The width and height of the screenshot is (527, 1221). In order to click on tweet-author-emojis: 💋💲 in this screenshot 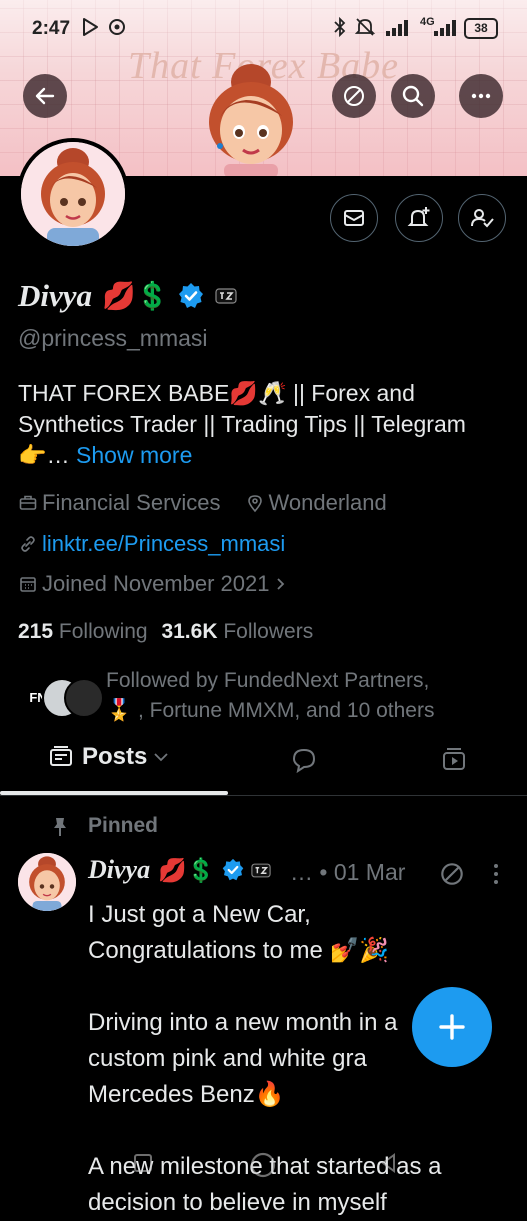, I will do `click(187, 870)`.